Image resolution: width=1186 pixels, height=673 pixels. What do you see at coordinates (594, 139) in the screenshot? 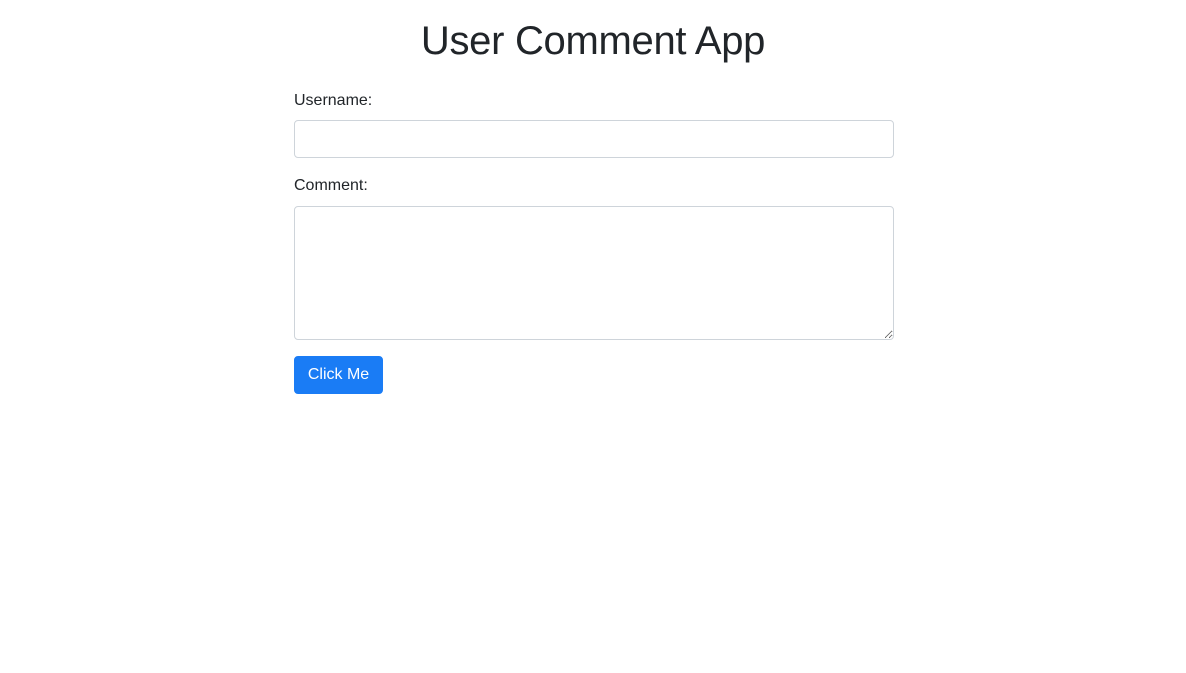
I see `username-input` at bounding box center [594, 139].